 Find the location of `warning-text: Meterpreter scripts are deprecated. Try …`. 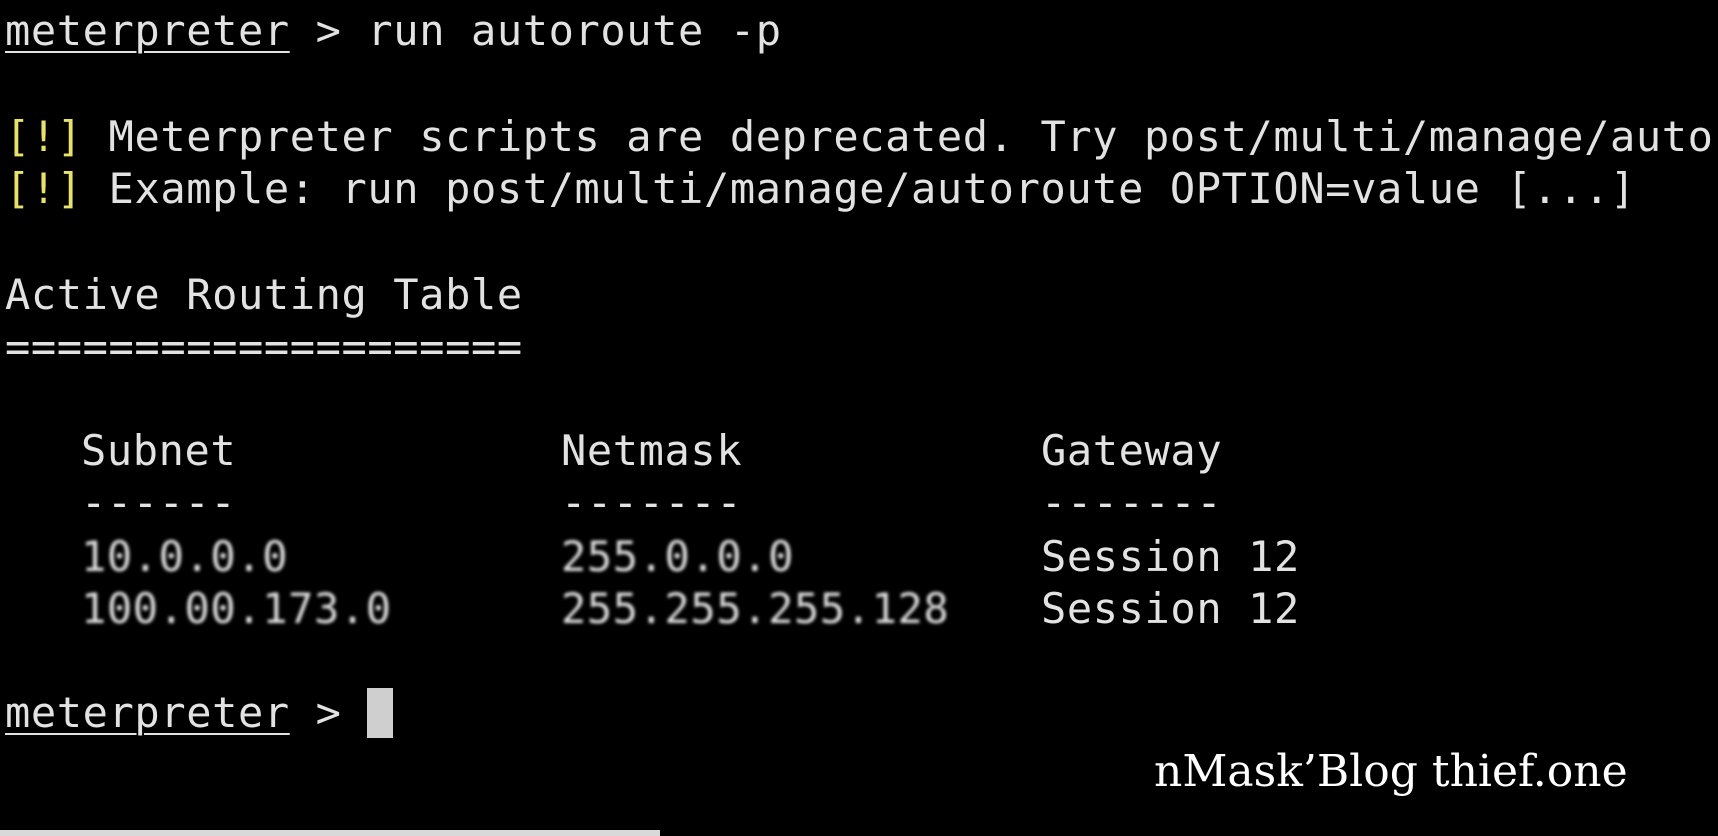

warning-text: Meterpreter scripts are deprecated. Try … is located at coordinates (900, 136).